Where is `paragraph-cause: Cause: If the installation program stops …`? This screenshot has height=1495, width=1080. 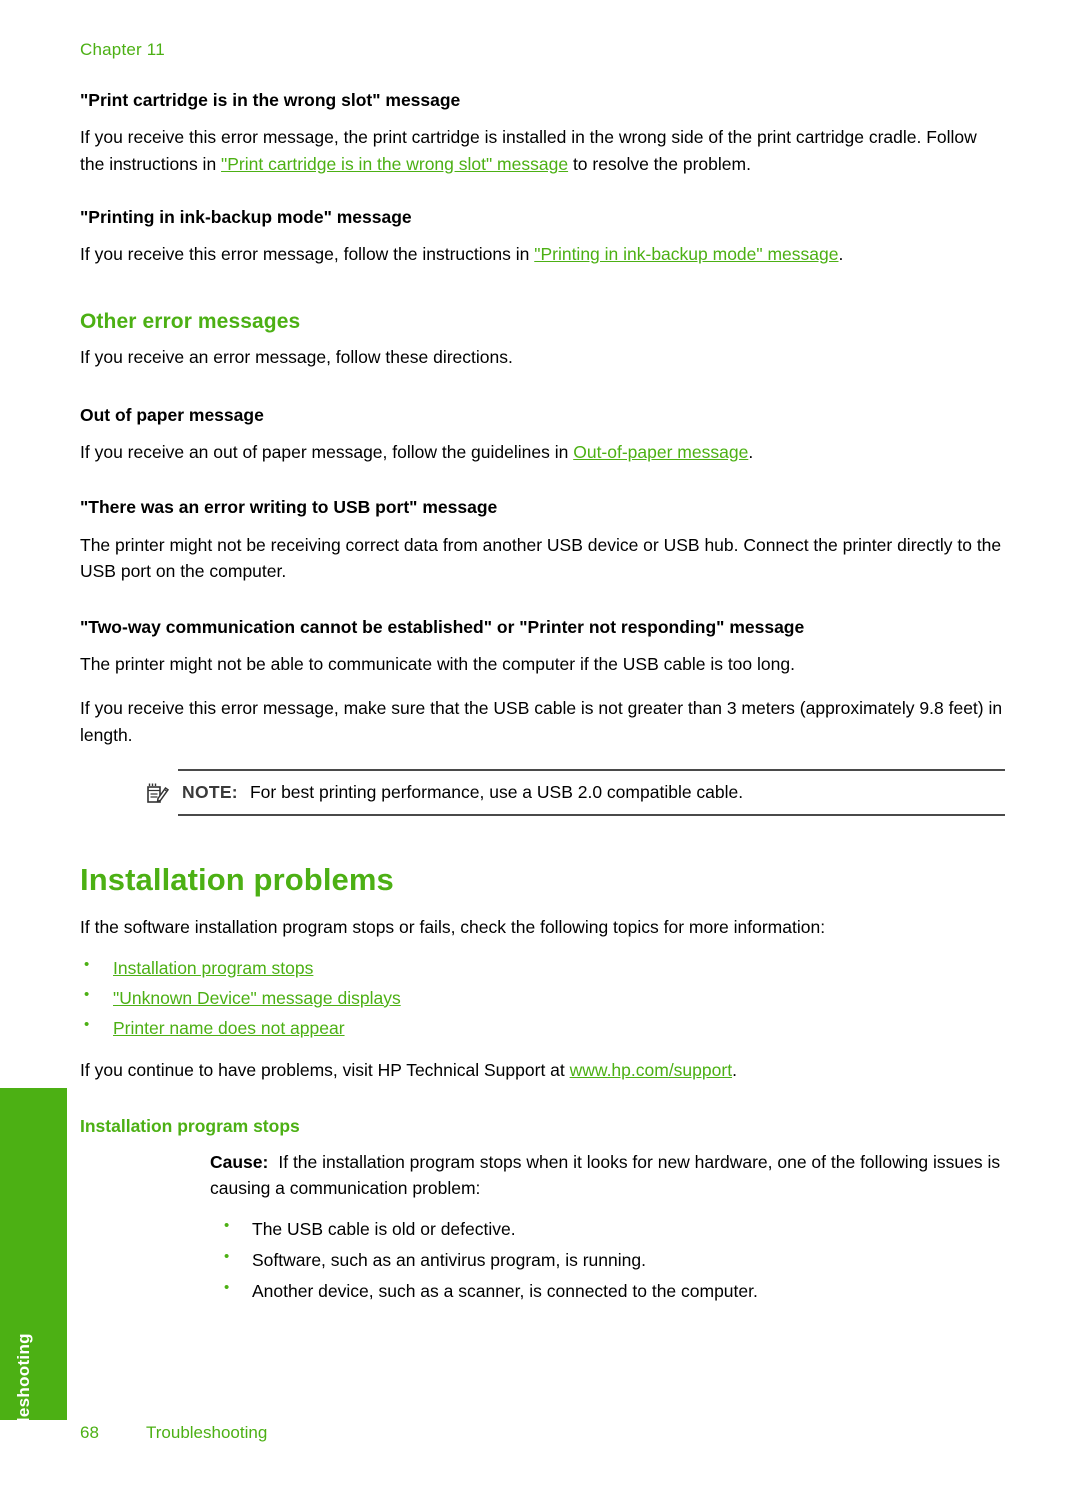 paragraph-cause: Cause: If the installation program stops … is located at coordinates (607, 1175).